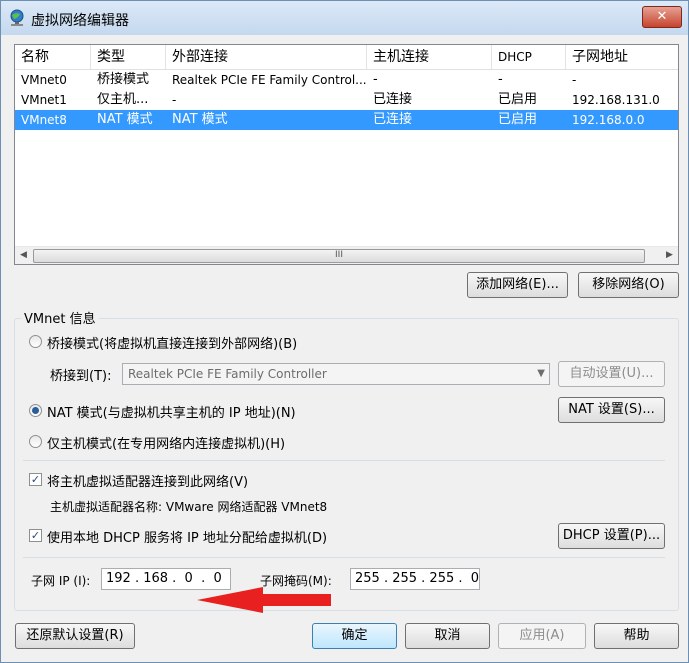 The width and height of the screenshot is (689, 663). What do you see at coordinates (53, 57) in the screenshot?
I see `column-header-name: 名称` at bounding box center [53, 57].